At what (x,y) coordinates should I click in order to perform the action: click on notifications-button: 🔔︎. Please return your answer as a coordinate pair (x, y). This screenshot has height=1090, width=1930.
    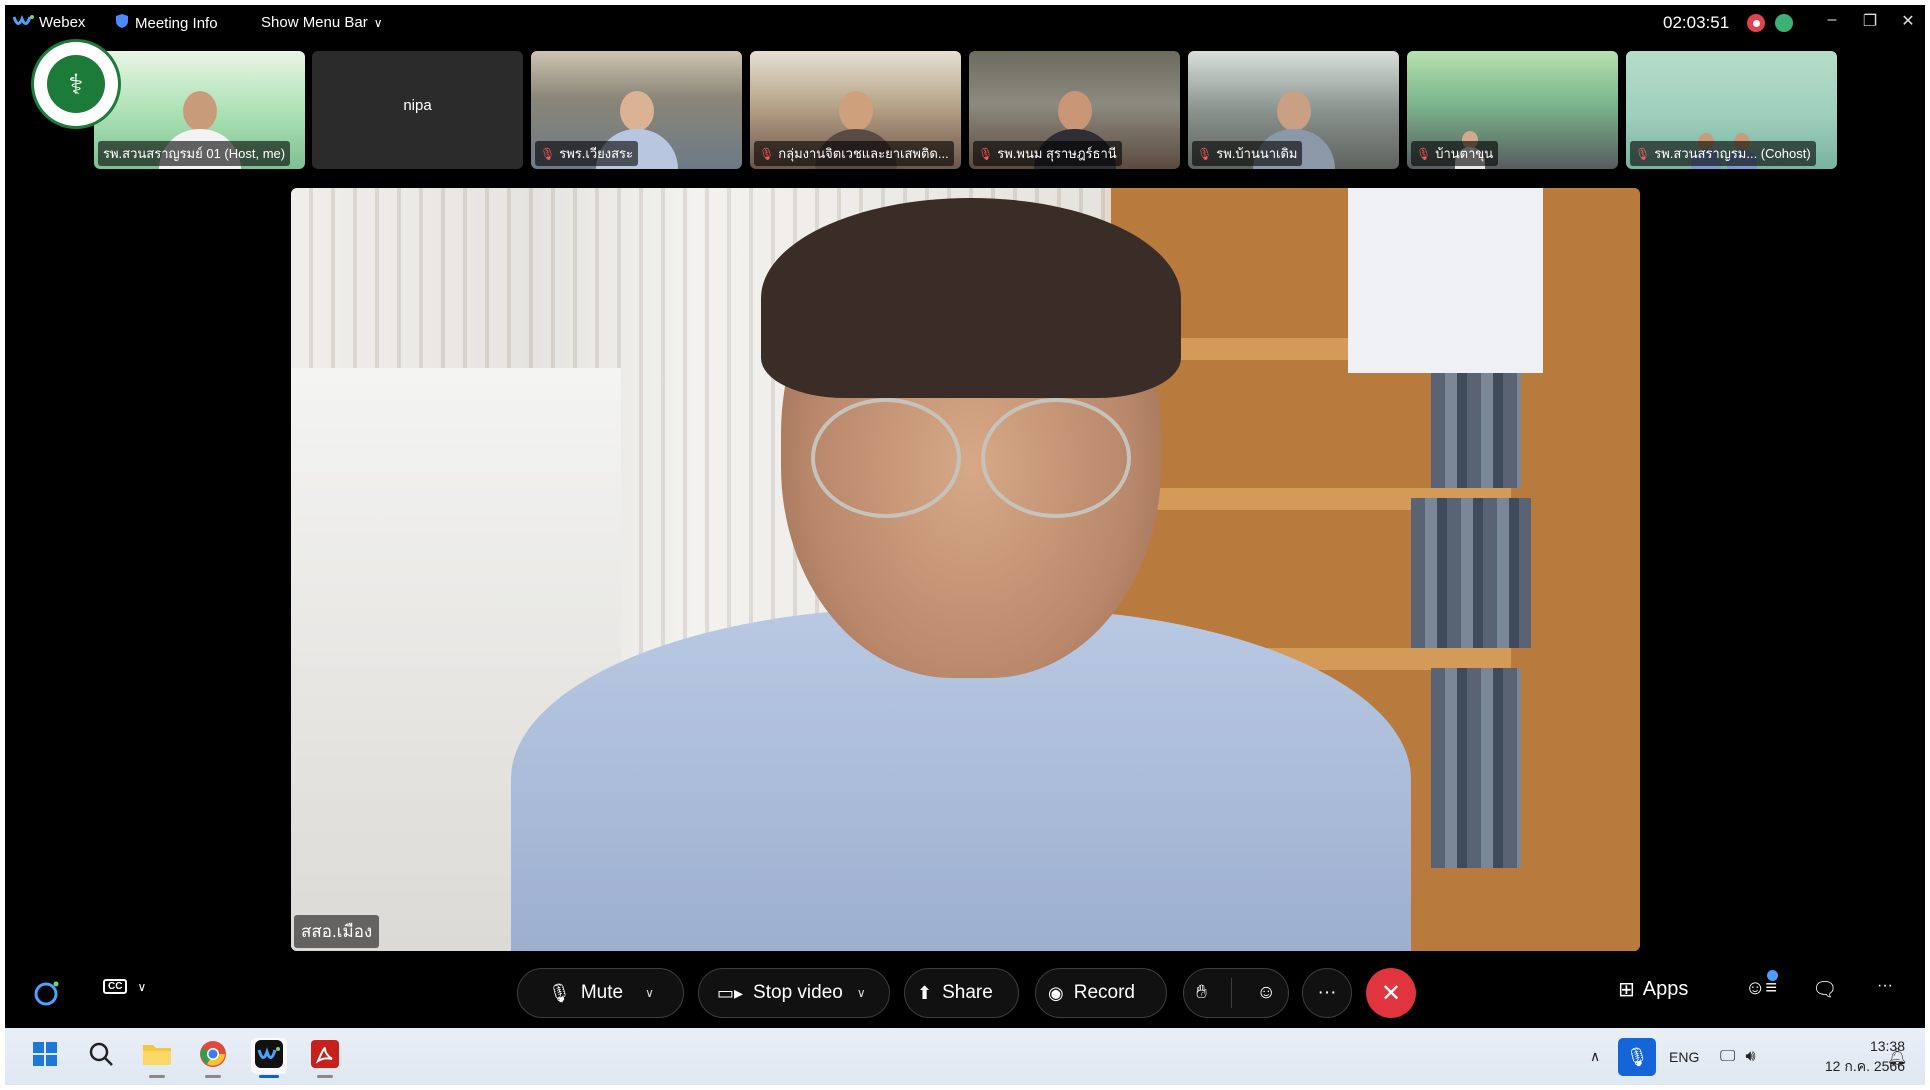
    Looking at the image, I should click on (1897, 1056).